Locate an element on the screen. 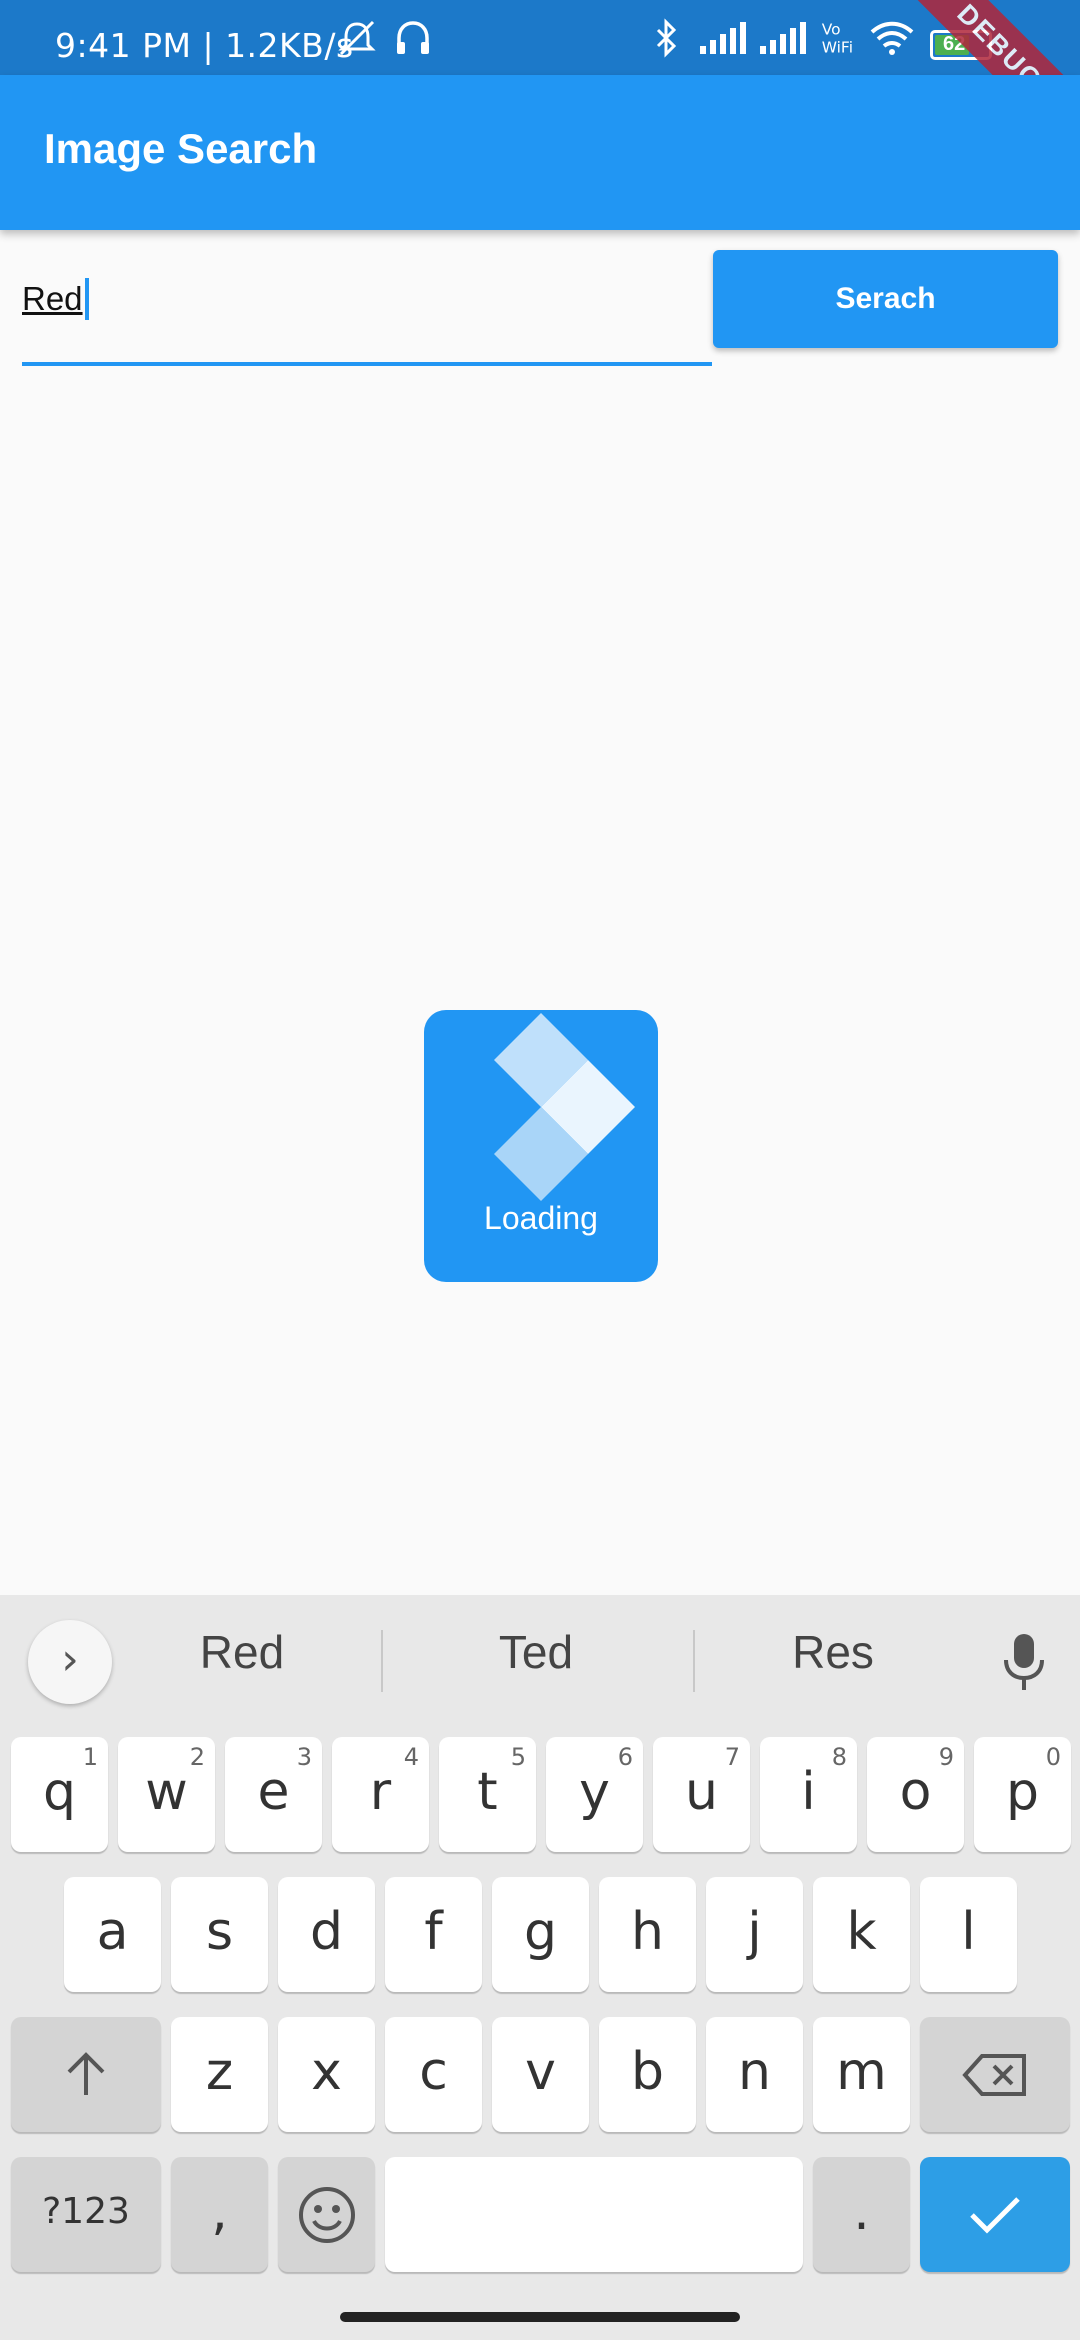 The width and height of the screenshot is (1080, 2340). emoji-key is located at coordinates (326, 2214).